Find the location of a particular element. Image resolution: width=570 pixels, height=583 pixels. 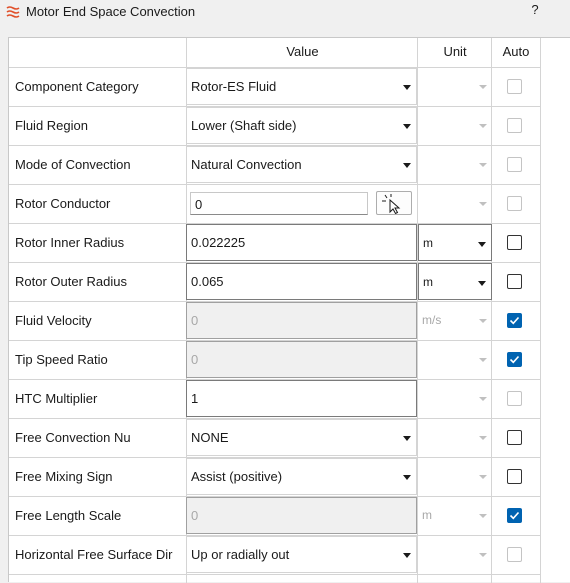

value-dropdown: Assist (positive) is located at coordinates (301, 476).